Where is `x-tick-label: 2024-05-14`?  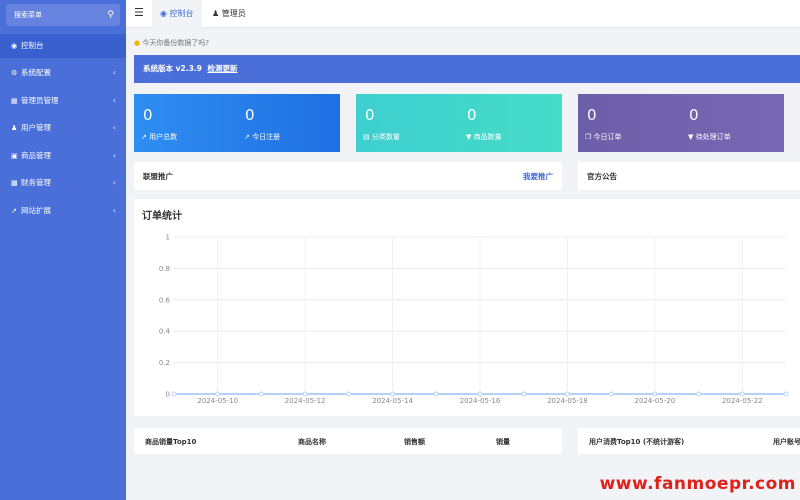 x-tick-label: 2024-05-14 is located at coordinates (392, 401).